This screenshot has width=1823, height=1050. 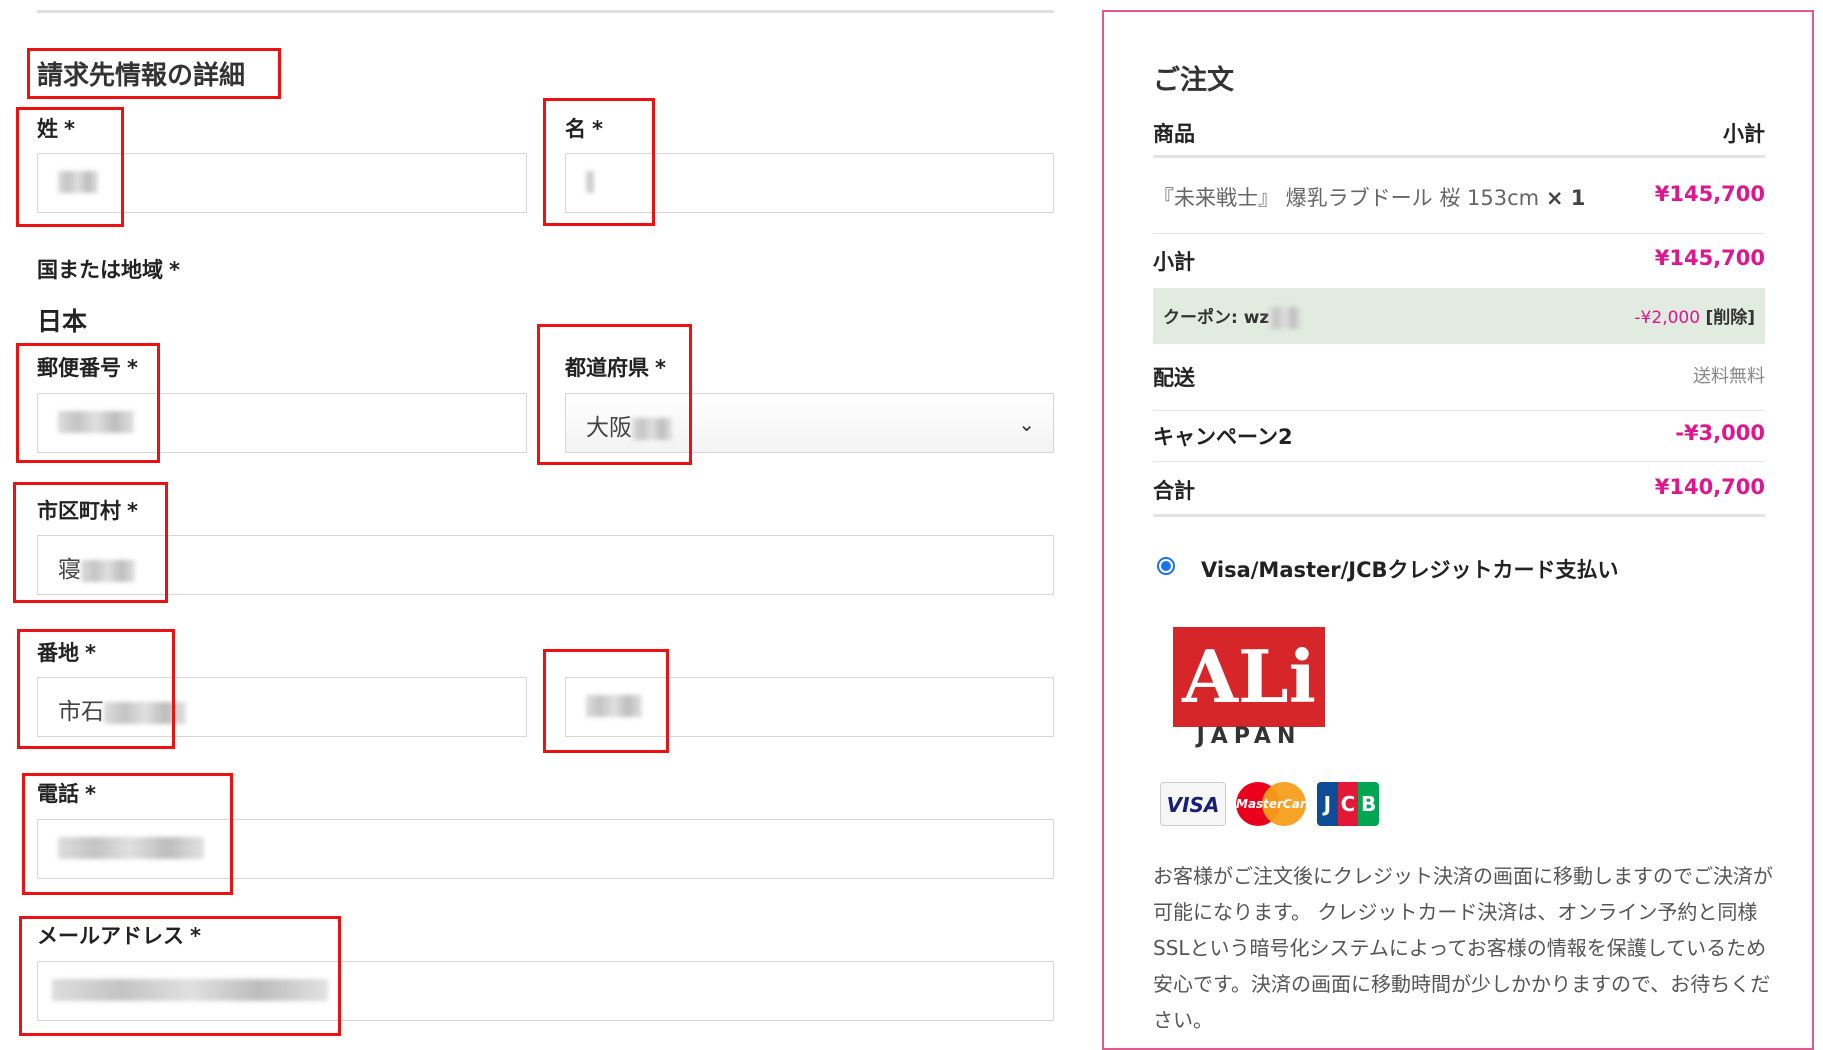 What do you see at coordinates (1459, 261) in the screenshot?
I see `subtotal-row: 小計 ¥145,700` at bounding box center [1459, 261].